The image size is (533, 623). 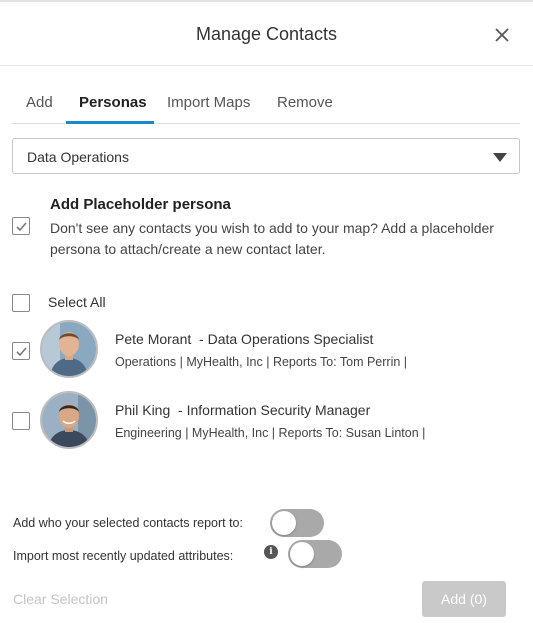 I want to click on persona-select-value: Data Operations, so click(x=78, y=157).